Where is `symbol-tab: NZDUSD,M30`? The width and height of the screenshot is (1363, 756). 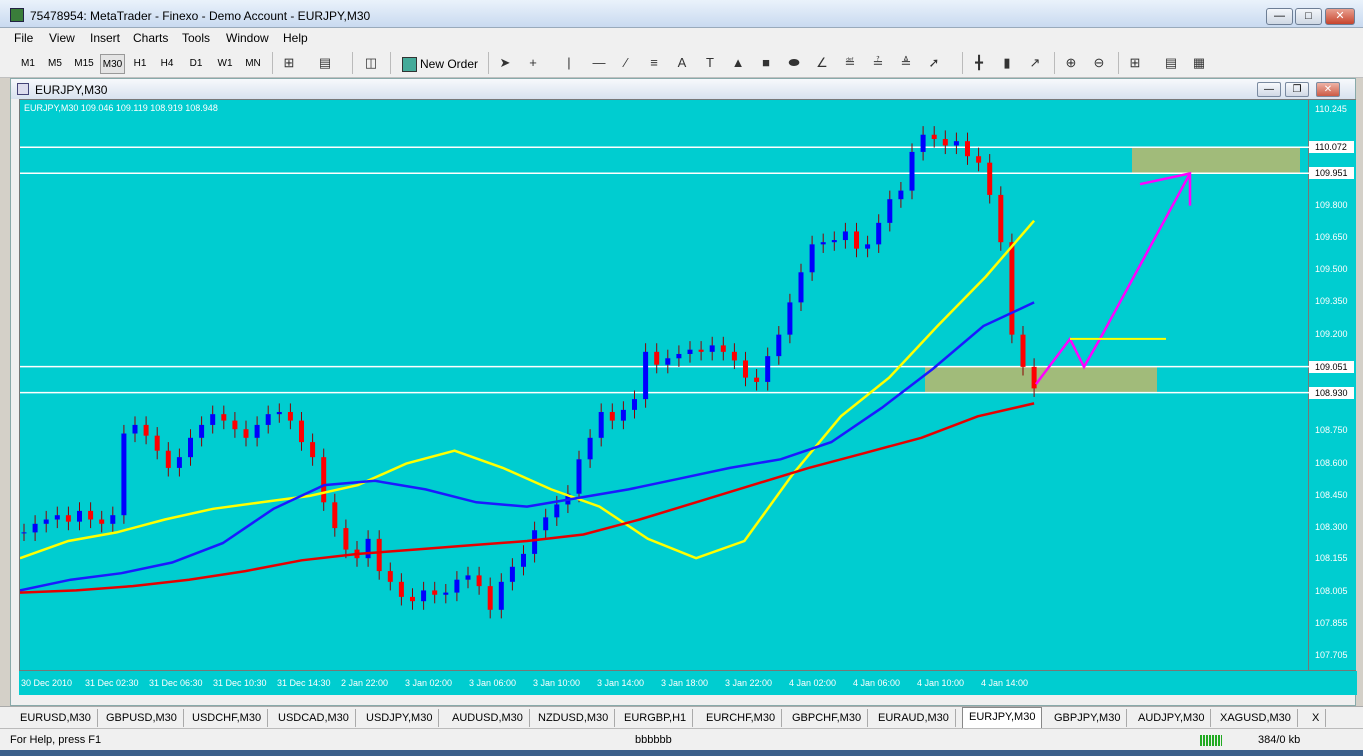
symbol-tab: NZDUSD,M30 is located at coordinates (574, 718).